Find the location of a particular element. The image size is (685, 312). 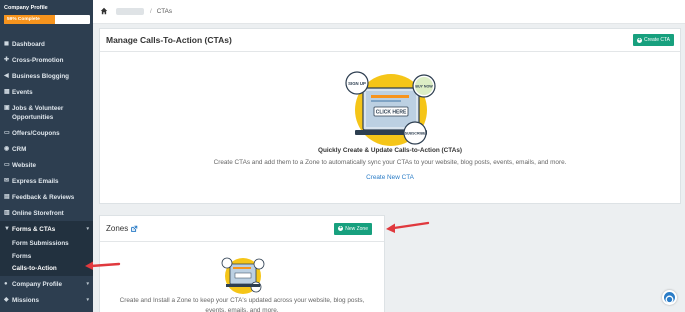

sidebar-item-business-blogging: ◀ Business Blogging is located at coordinates (46, 76).